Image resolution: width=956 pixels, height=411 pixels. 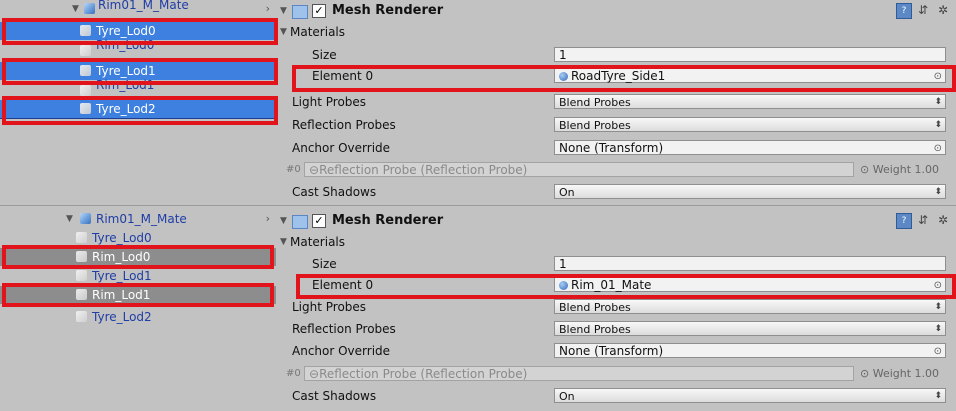 I want to click on weight-label: ⊙ Weight 1.00, so click(x=900, y=373).